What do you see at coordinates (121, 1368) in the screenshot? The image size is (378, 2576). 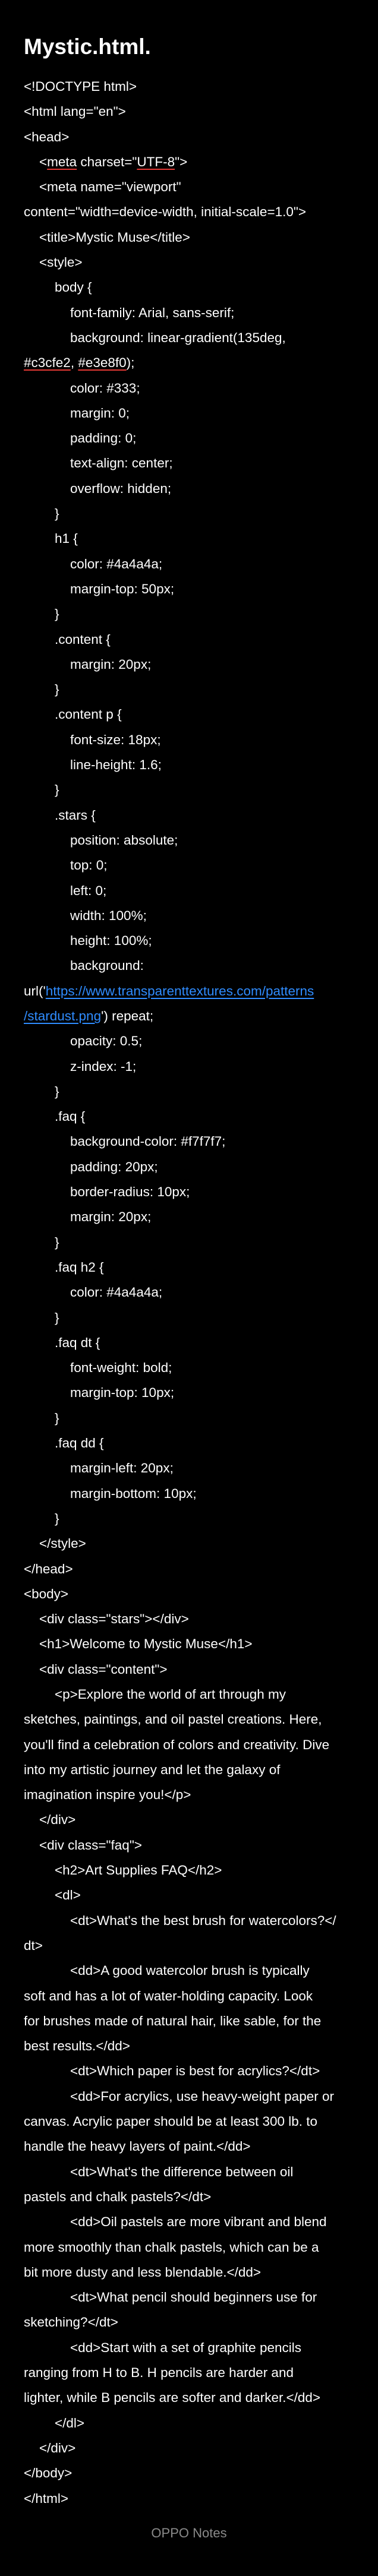 I see `code-line: font-weight: bold;` at bounding box center [121, 1368].